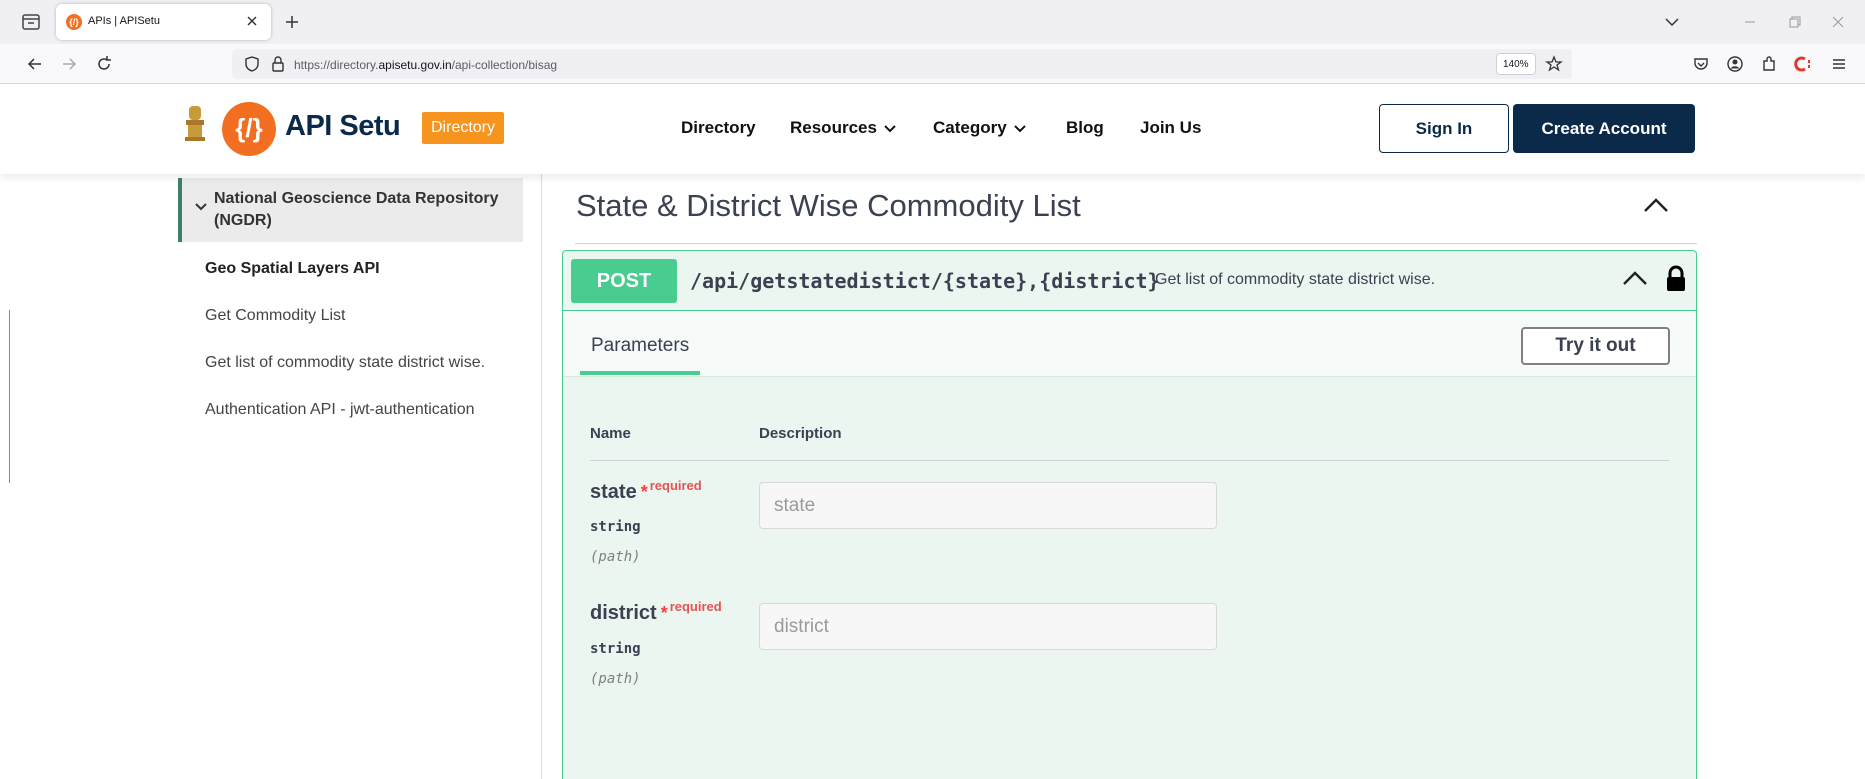 The image size is (1865, 779). What do you see at coordinates (275, 316) in the screenshot?
I see `sidebar-item-commodity-list: Get Commodity List` at bounding box center [275, 316].